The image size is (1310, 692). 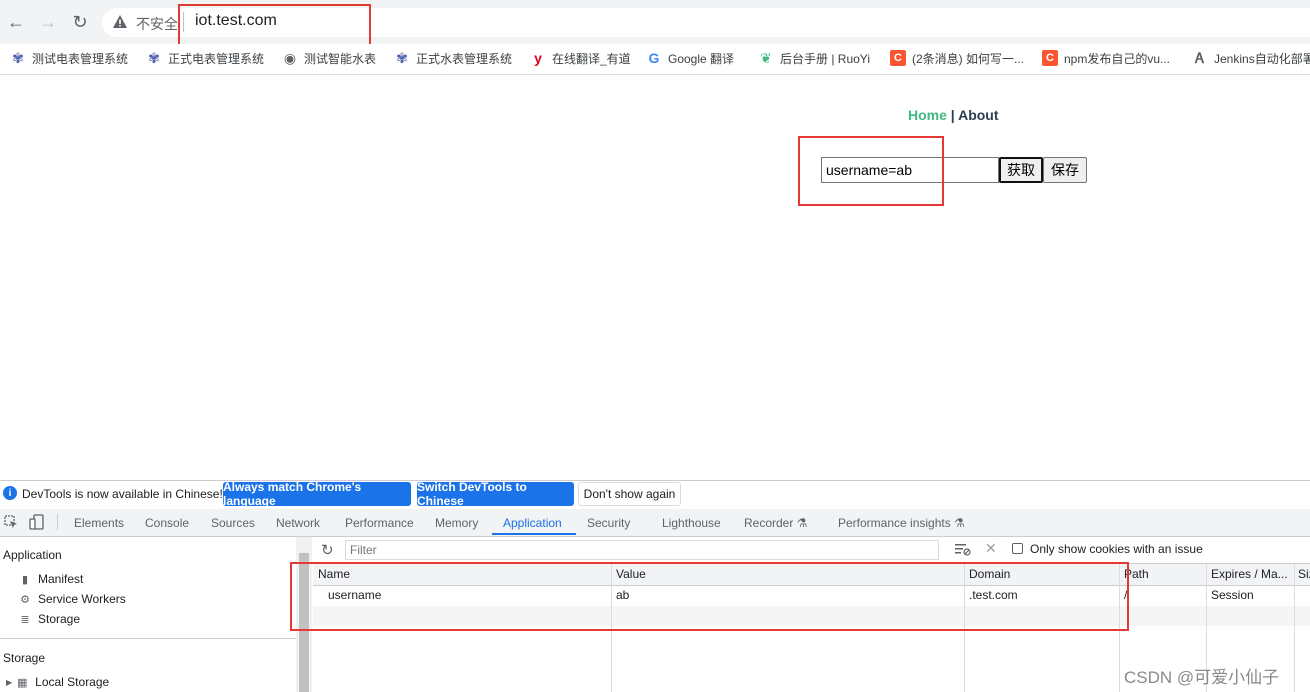 I want to click on match-language-button: Always match Chrome's language, so click(x=317, y=494).